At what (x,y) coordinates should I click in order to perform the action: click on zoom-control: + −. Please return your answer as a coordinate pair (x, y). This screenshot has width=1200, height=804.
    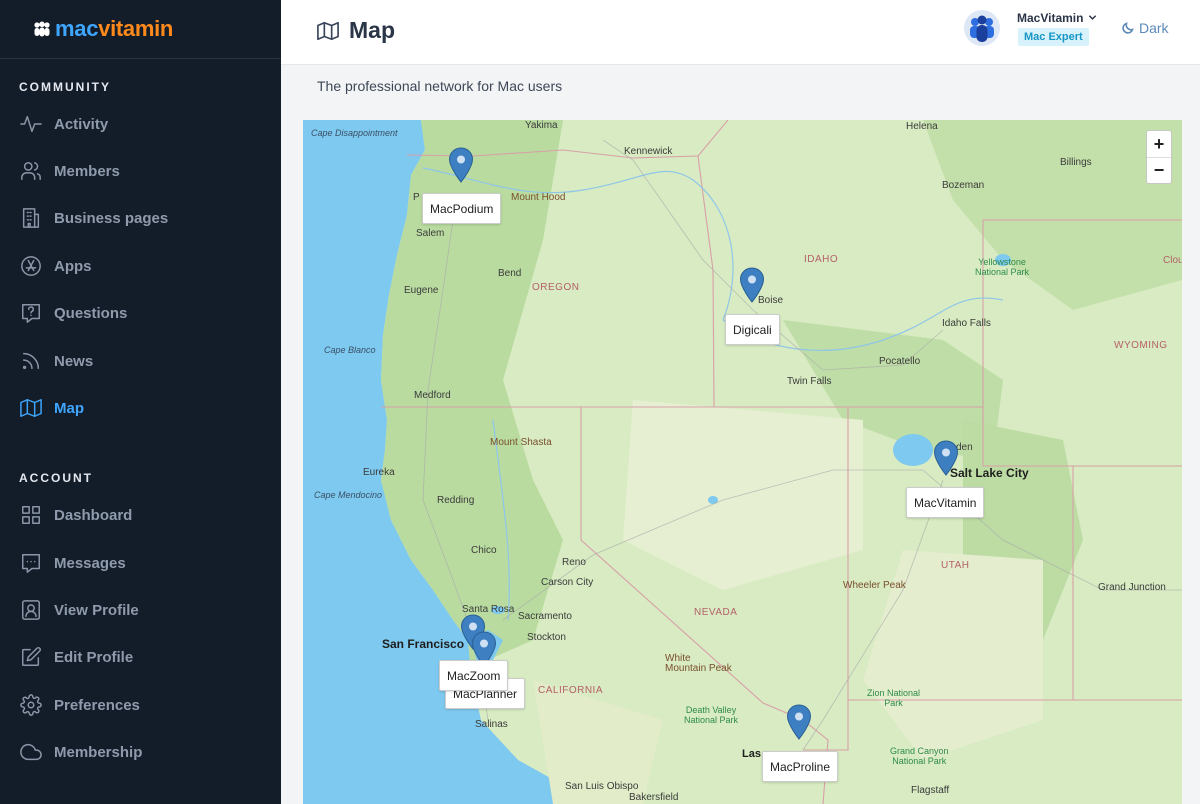
    Looking at the image, I should click on (1159, 157).